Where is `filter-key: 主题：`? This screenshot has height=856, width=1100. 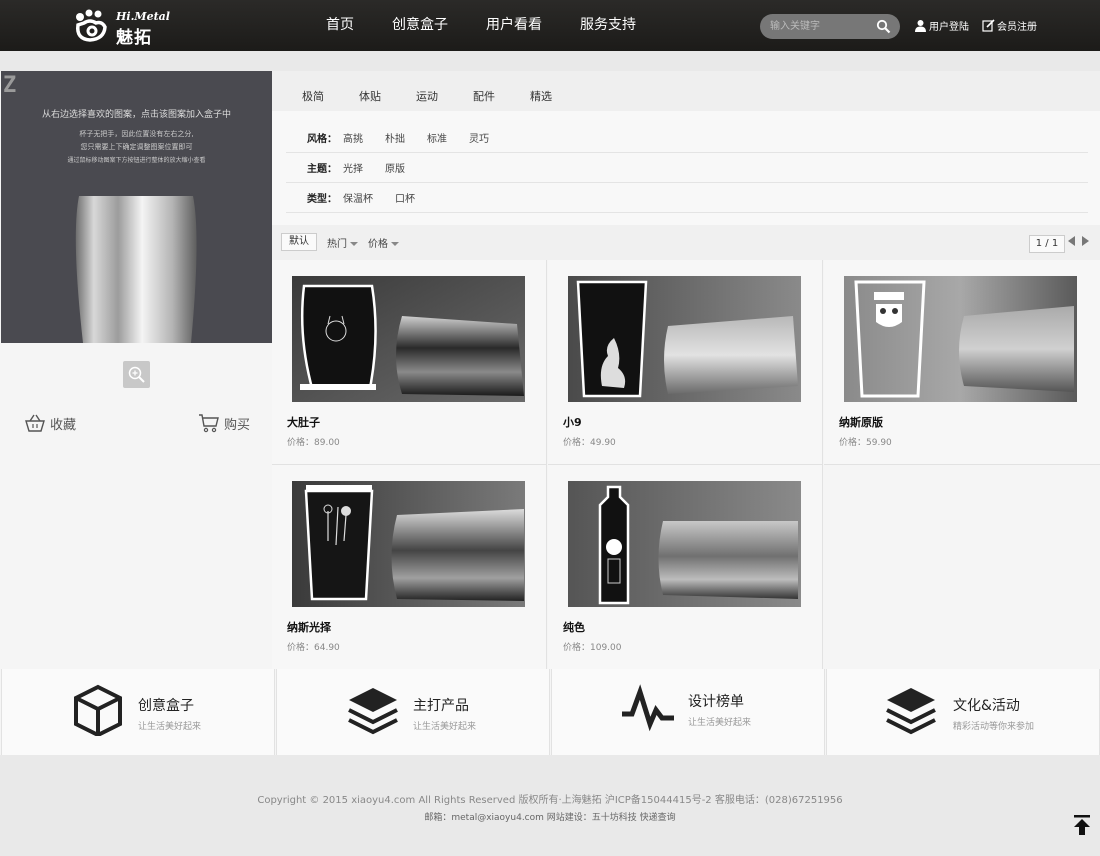
filter-key: 主题： is located at coordinates (322, 169).